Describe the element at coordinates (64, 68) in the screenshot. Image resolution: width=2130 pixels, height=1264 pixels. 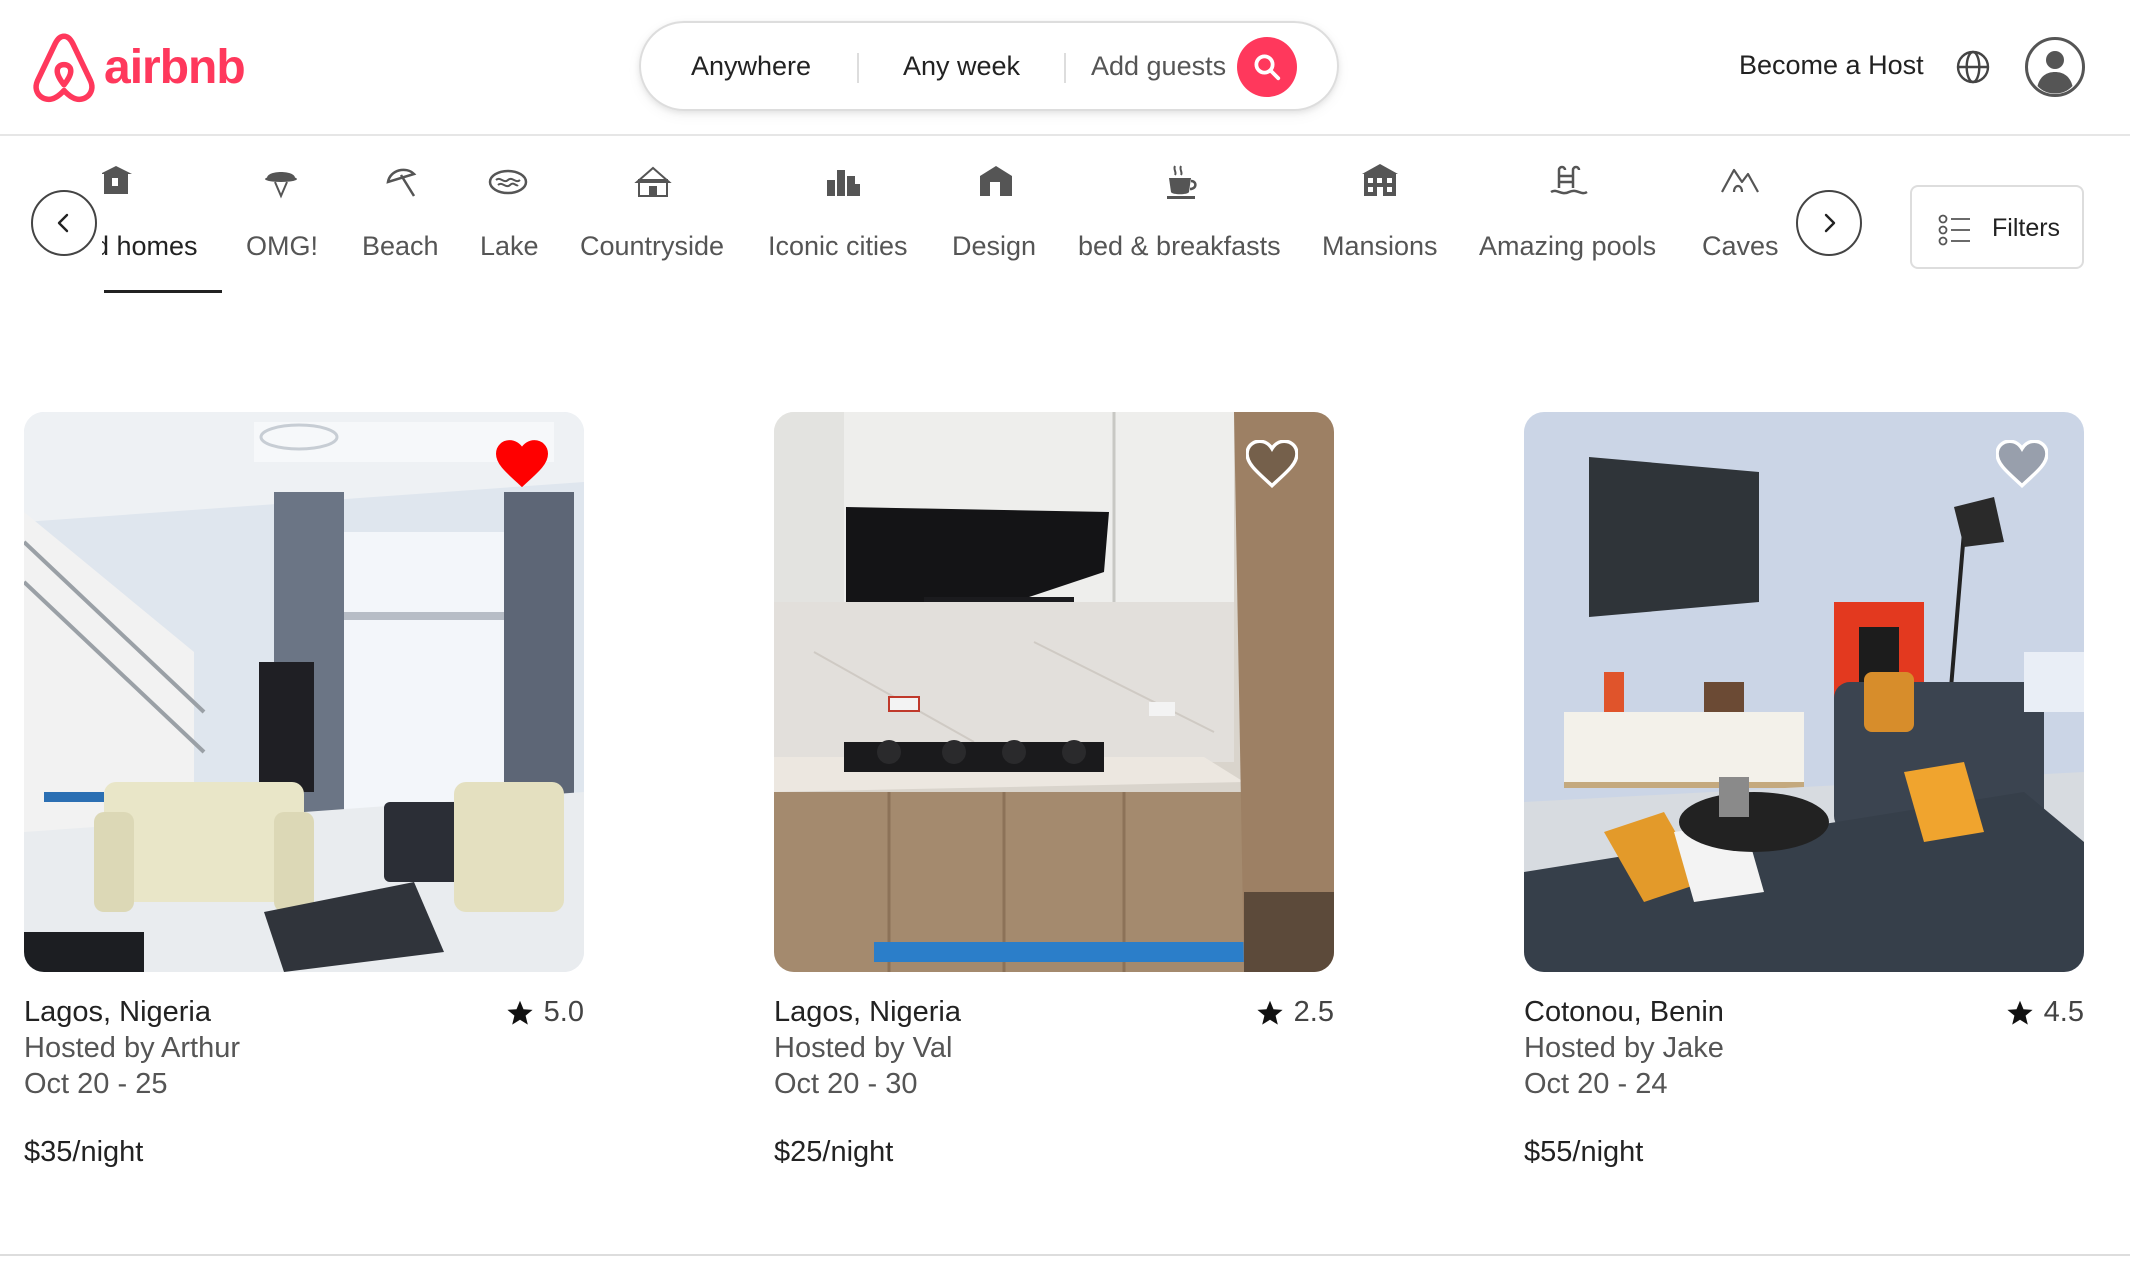
I see `airbnb-logo-icon` at that location.